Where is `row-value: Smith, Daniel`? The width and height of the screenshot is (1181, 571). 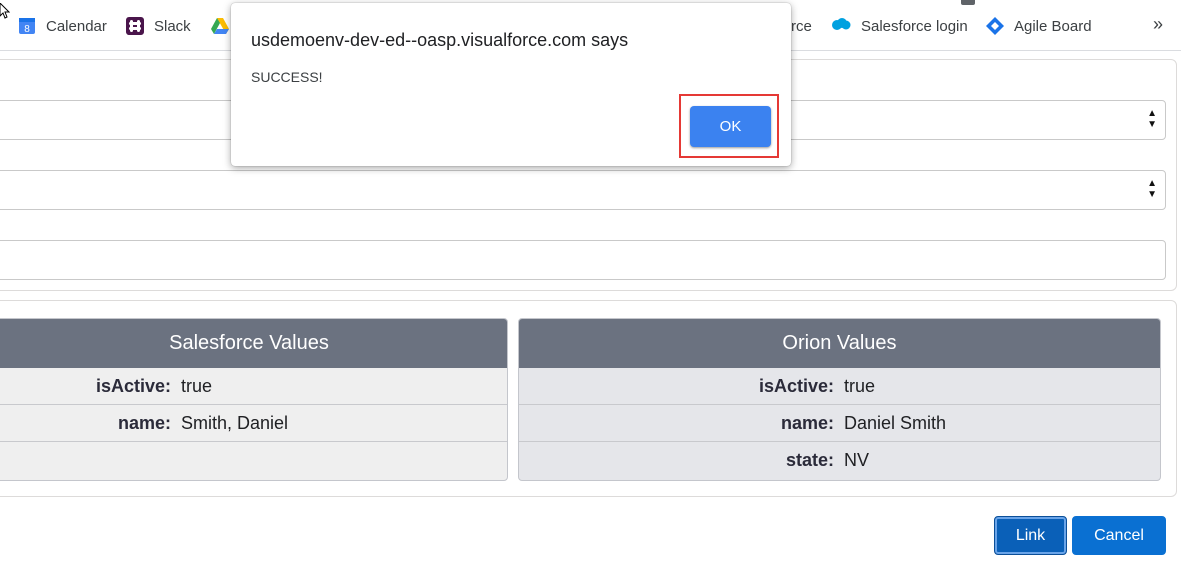
row-value: Smith, Daniel is located at coordinates (235, 422).